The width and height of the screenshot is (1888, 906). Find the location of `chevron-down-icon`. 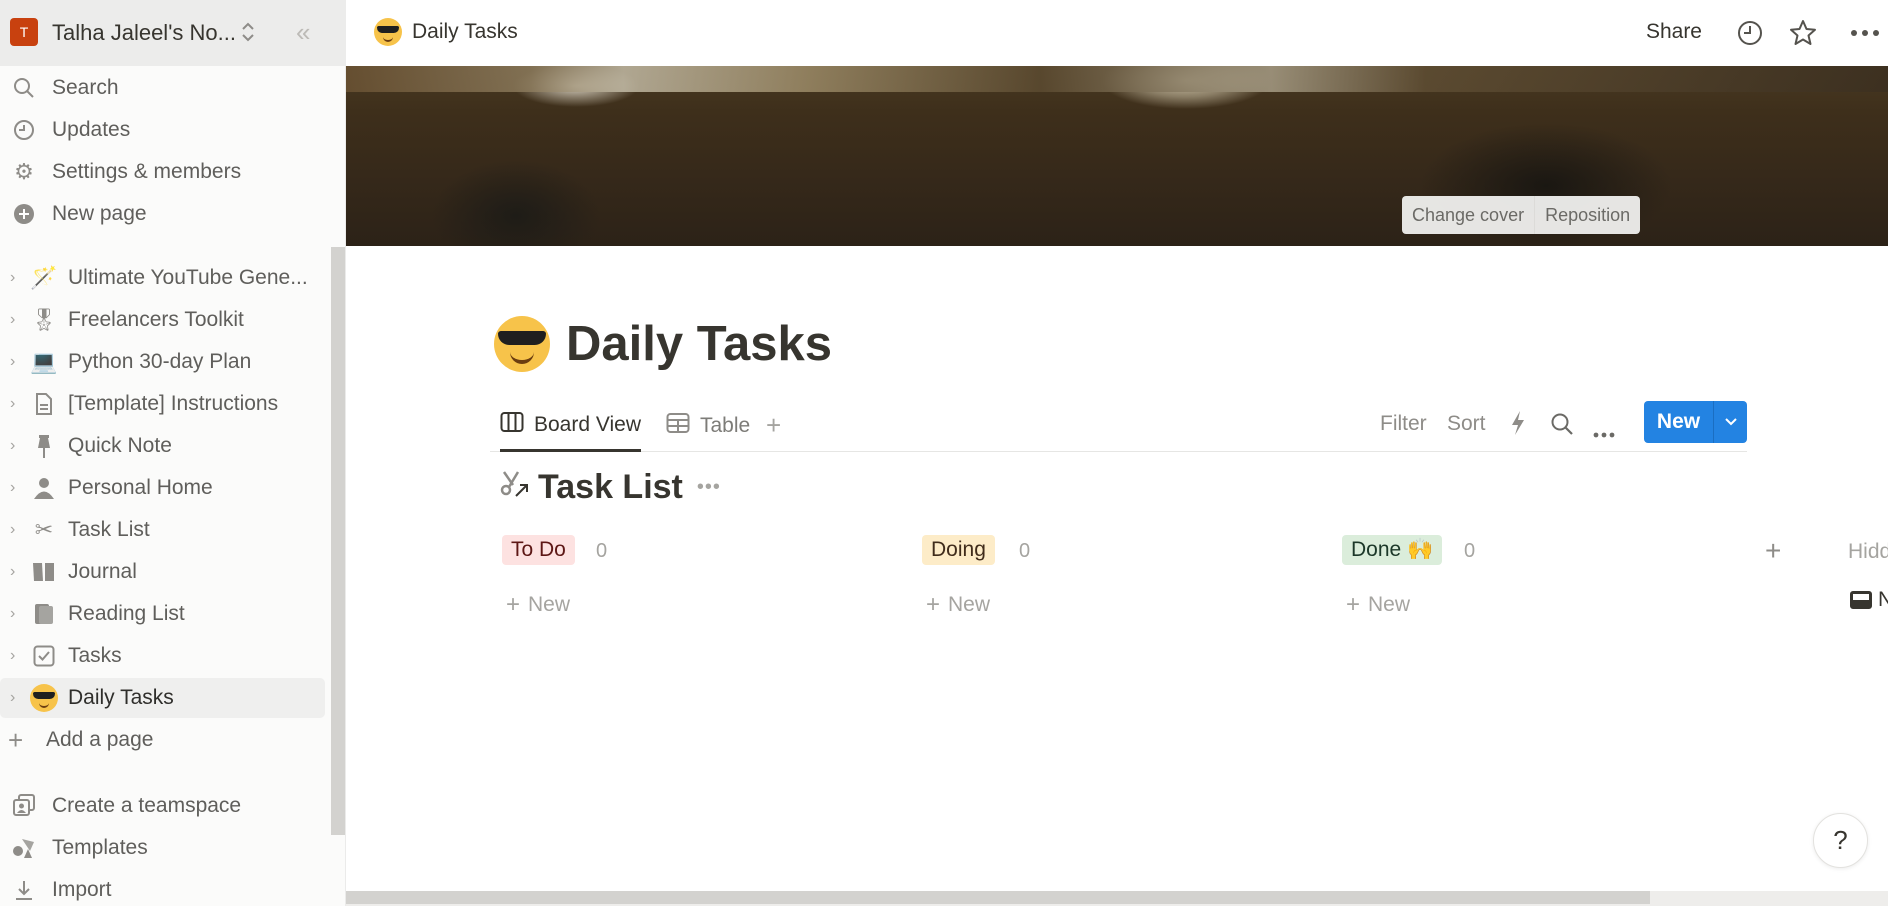

chevron-down-icon is located at coordinates (1730, 422).